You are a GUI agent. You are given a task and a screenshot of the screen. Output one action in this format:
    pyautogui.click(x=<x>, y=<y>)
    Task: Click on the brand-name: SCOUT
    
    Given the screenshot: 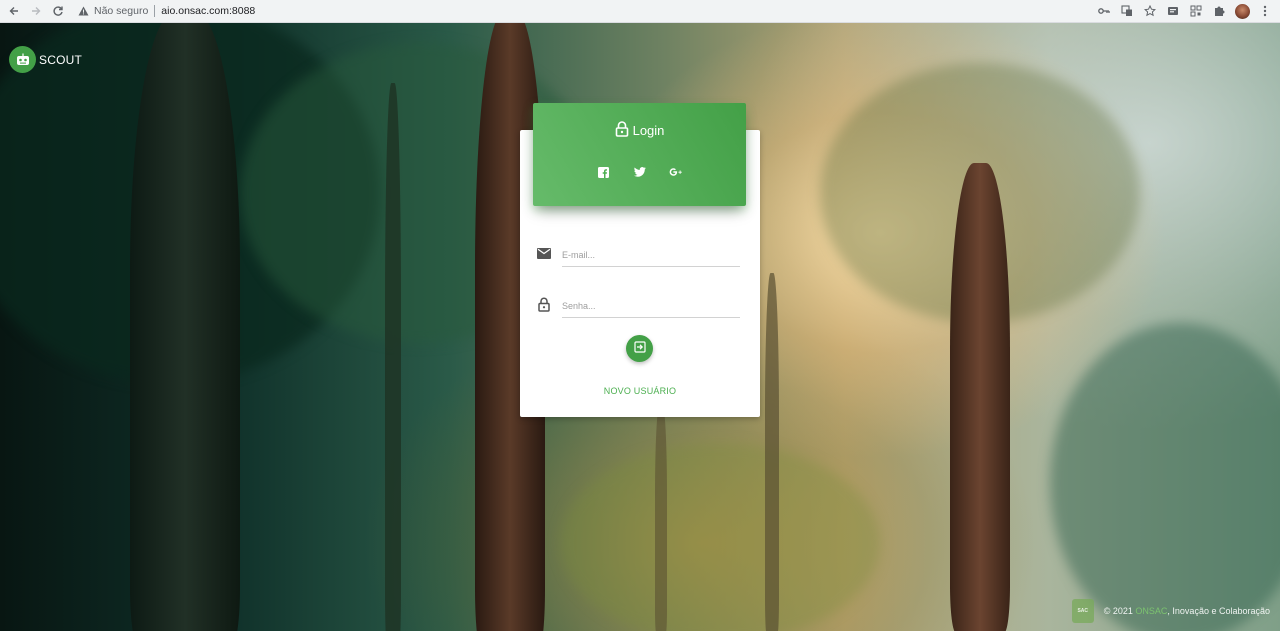 What is the action you would take?
    pyautogui.click(x=60, y=59)
    